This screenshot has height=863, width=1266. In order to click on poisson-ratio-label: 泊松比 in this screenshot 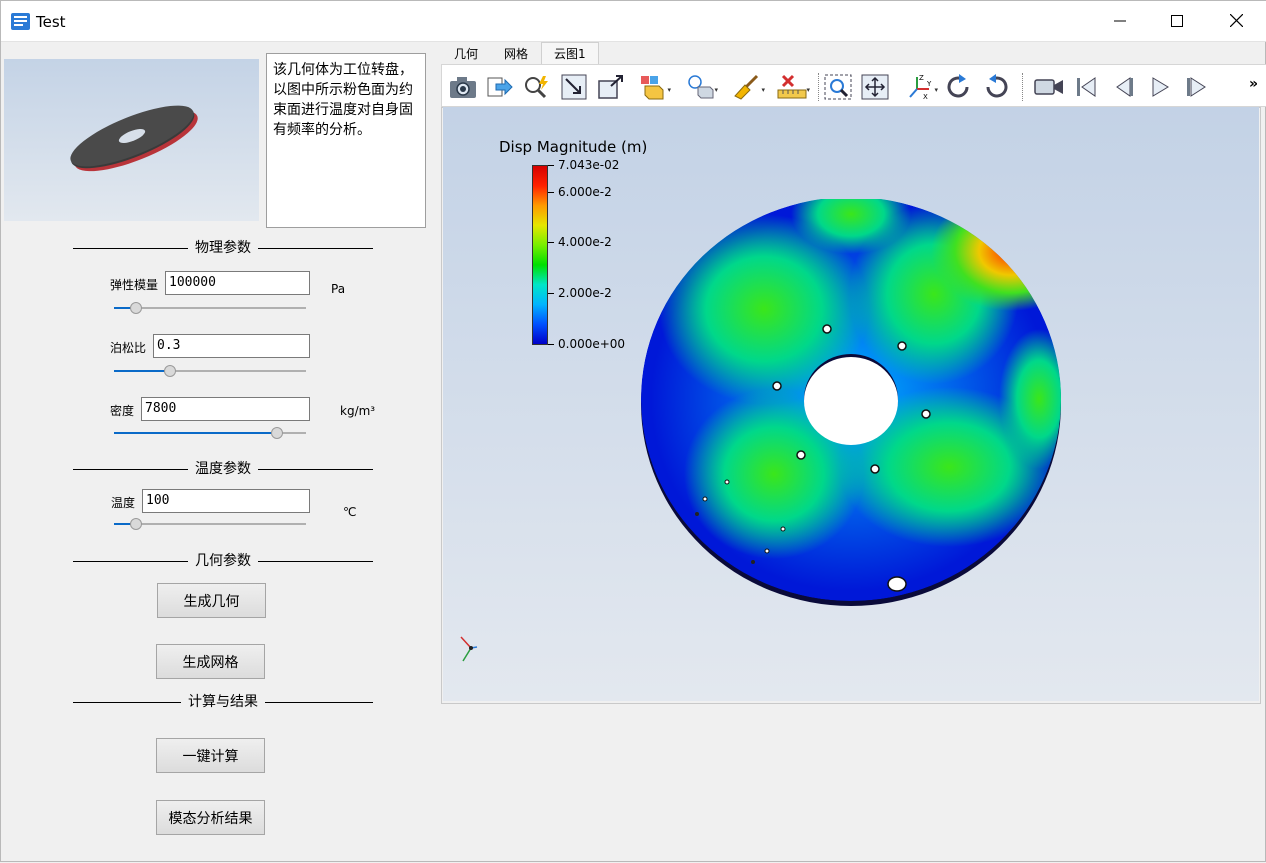, I will do `click(128, 348)`.